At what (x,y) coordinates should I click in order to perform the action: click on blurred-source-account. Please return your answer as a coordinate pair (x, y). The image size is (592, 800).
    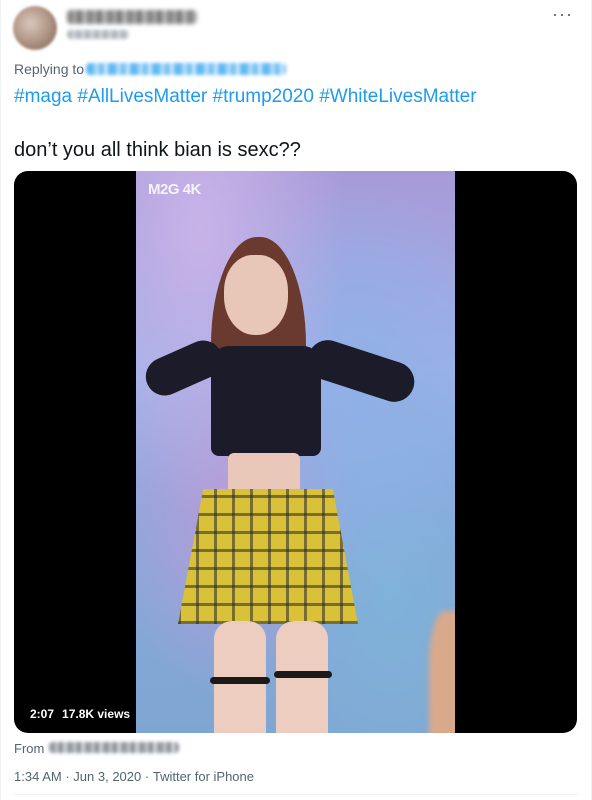
    Looking at the image, I should click on (114, 747).